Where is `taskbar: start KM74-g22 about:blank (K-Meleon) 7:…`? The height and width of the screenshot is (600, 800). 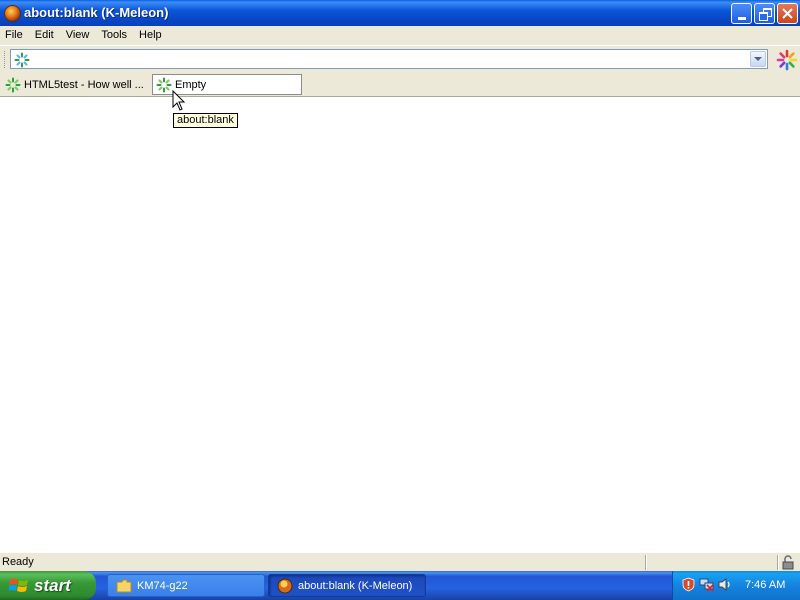 taskbar: start KM74-g22 about:blank (K-Meleon) 7:… is located at coordinates (400, 585).